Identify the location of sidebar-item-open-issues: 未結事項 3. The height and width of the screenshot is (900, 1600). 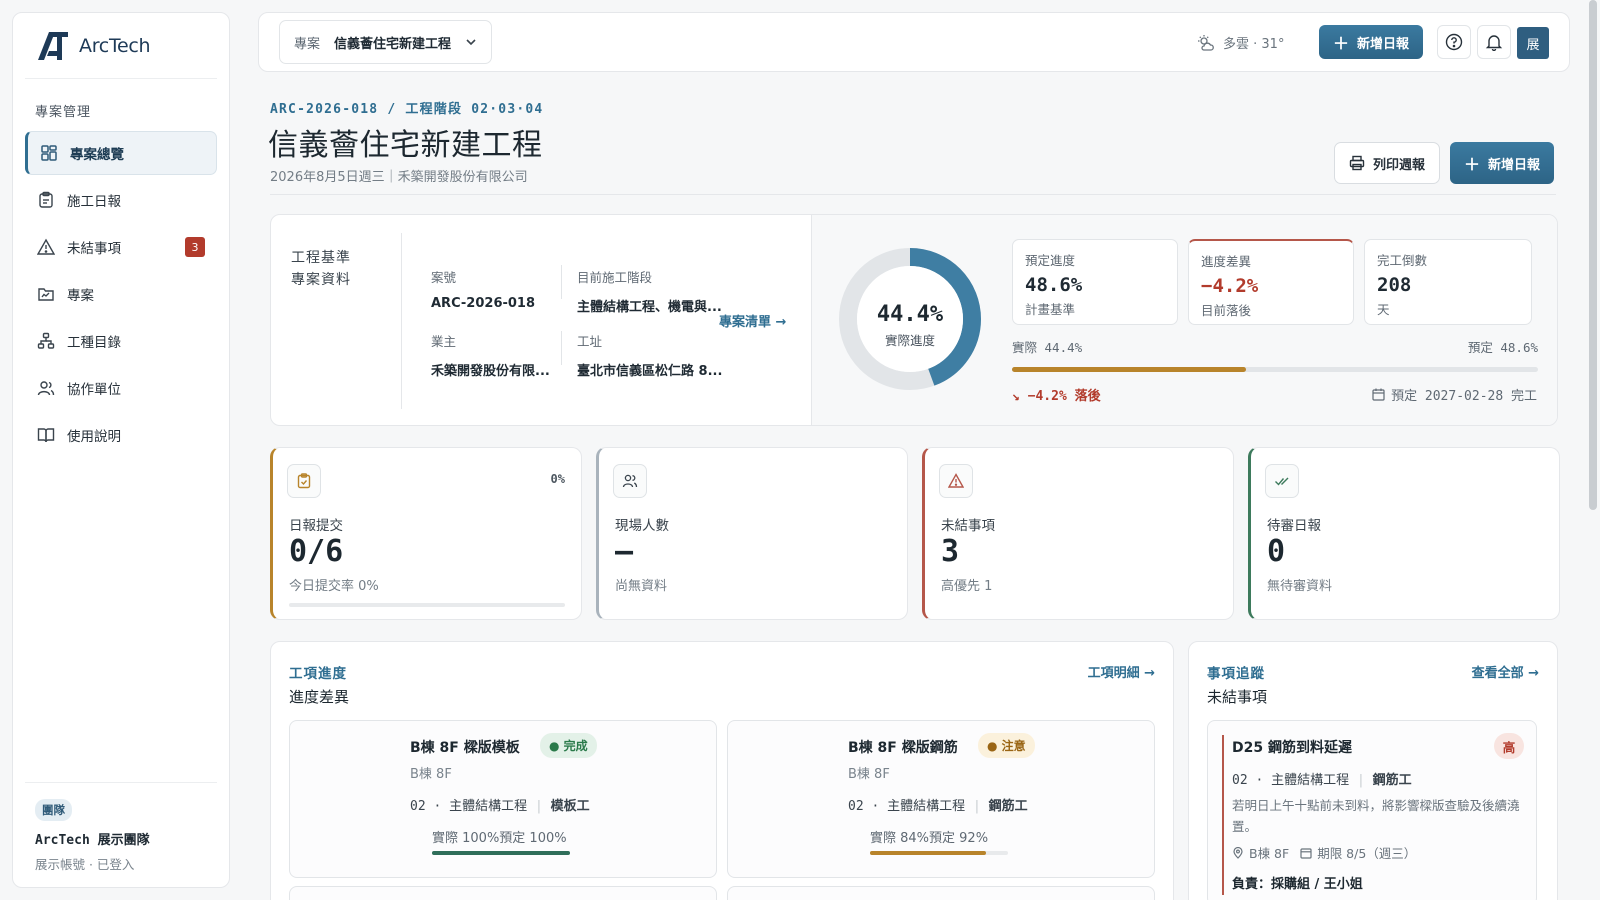
(121, 247).